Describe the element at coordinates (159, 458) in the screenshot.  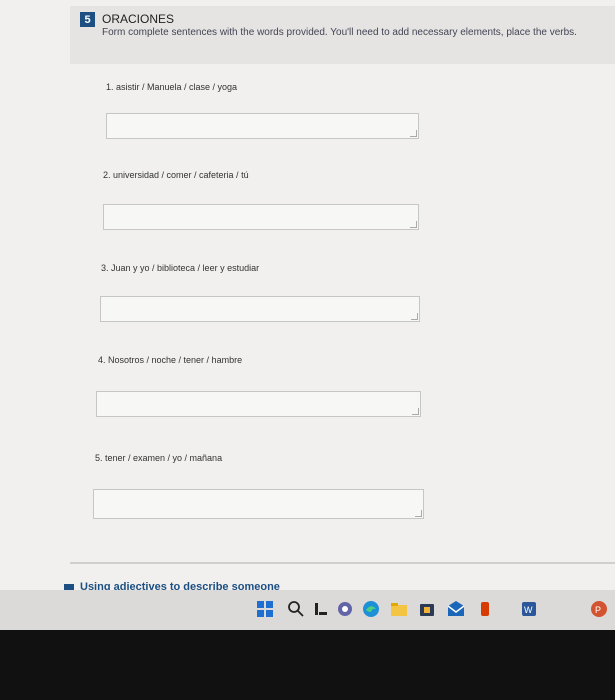
I see `question-5-prompt: 5. tener / examen / yo / mañana` at that location.